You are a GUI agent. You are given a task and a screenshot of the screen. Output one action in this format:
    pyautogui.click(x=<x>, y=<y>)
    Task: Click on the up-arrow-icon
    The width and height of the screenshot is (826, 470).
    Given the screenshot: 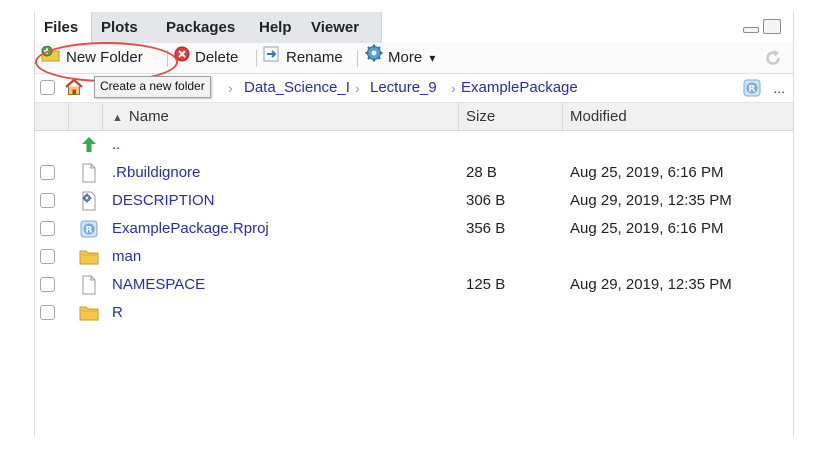 What is the action you would take?
    pyautogui.click(x=89, y=145)
    